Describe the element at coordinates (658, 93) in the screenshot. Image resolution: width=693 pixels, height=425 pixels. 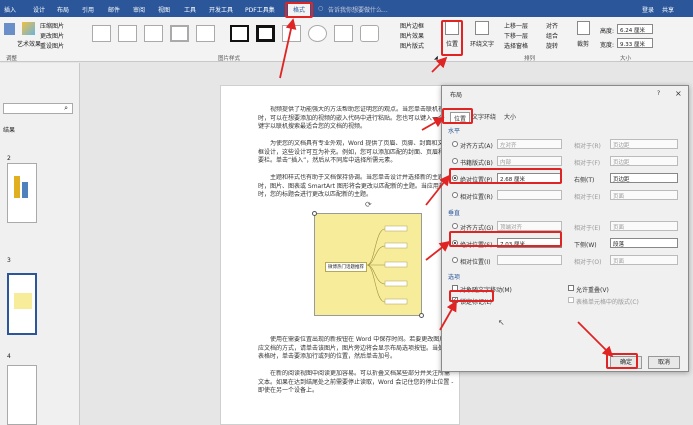
I see `help-icon: ?` at that location.